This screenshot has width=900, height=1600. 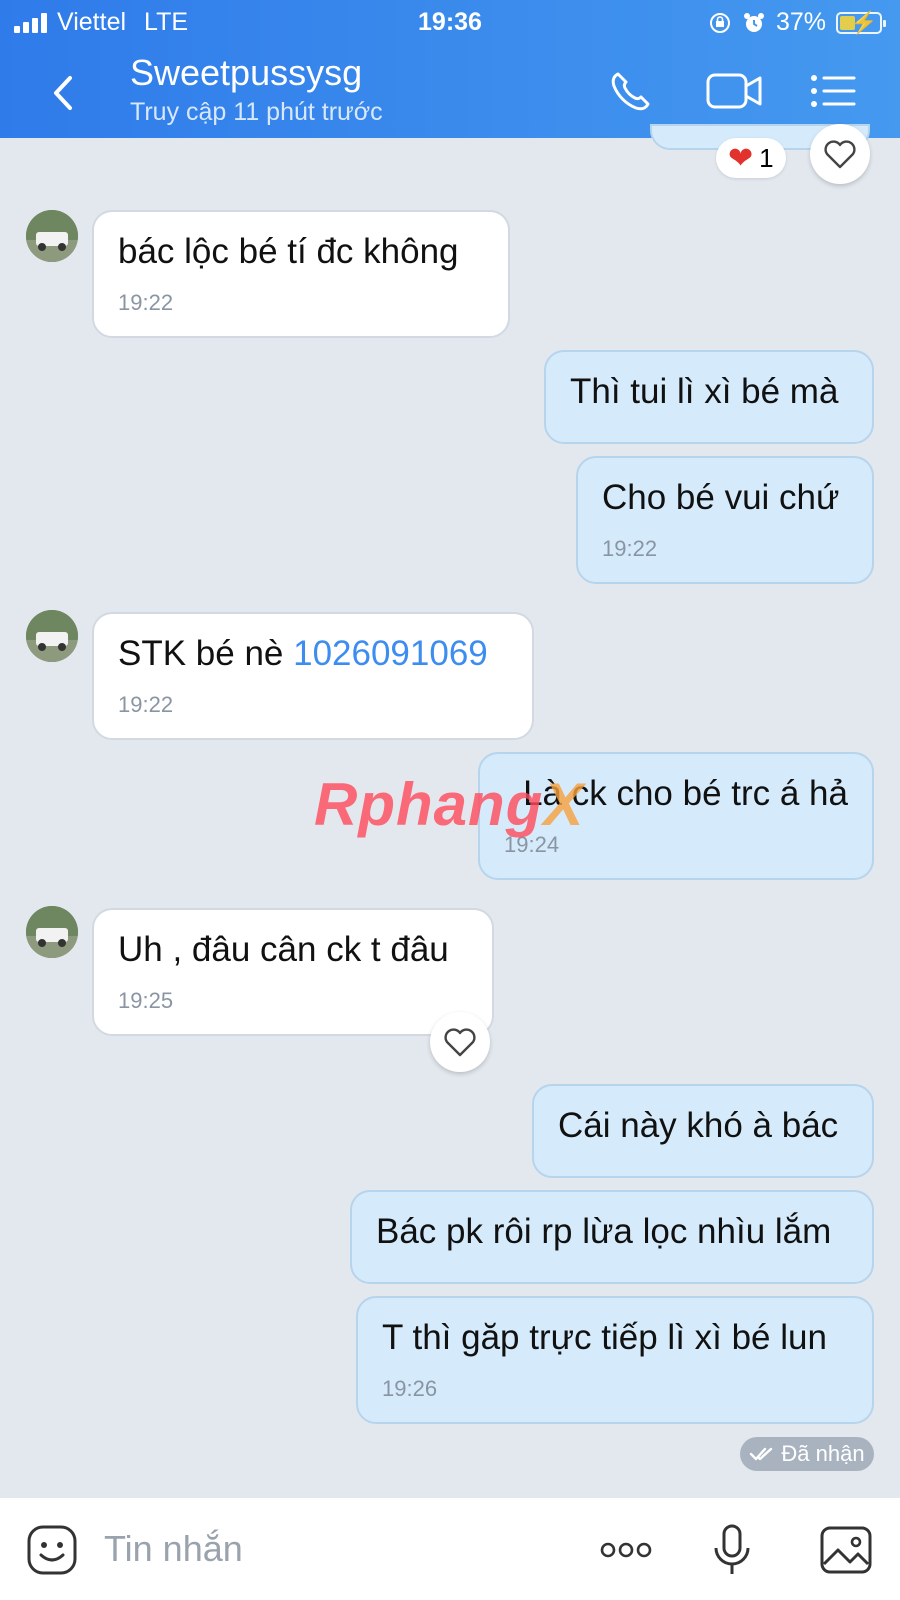 I want to click on status-bar: Viettel LTE 19:36 37% ⚡, so click(x=450, y=23).